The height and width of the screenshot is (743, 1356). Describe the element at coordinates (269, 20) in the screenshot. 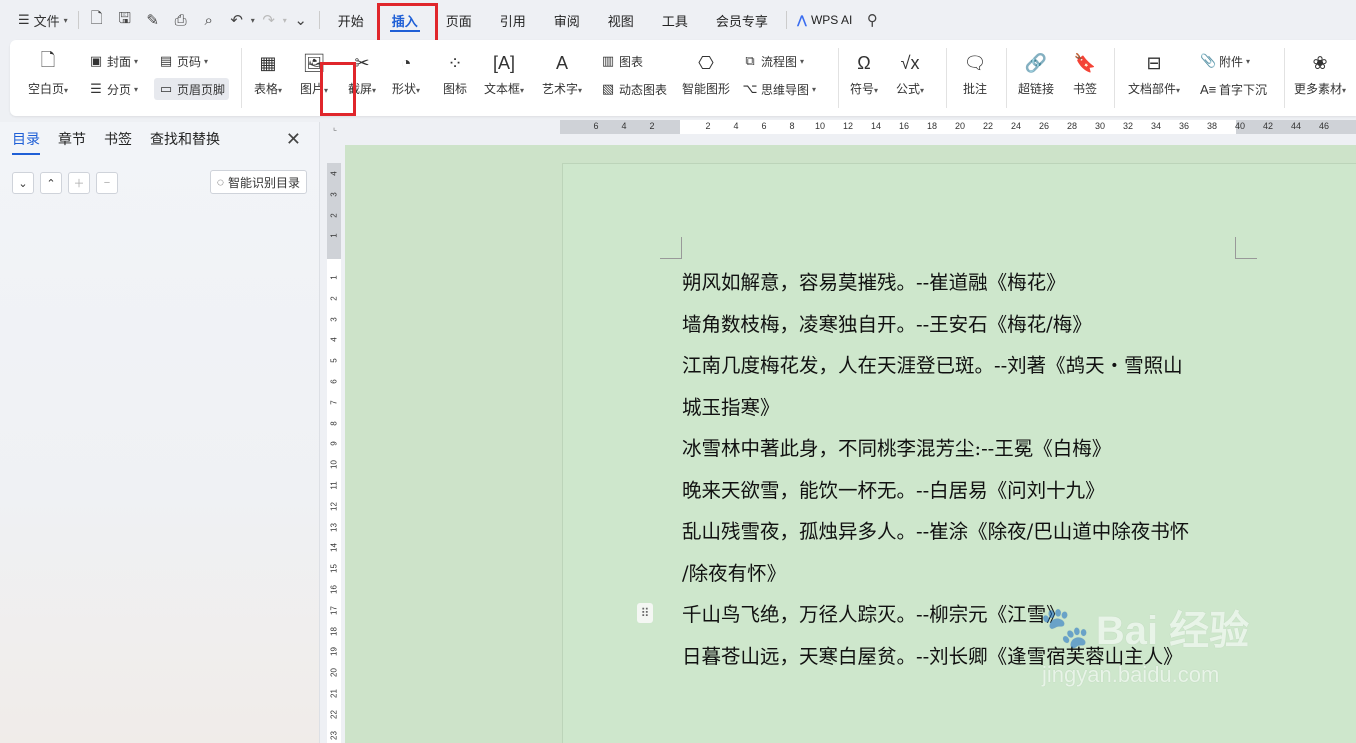

I see `redo-icon: ↷` at that location.